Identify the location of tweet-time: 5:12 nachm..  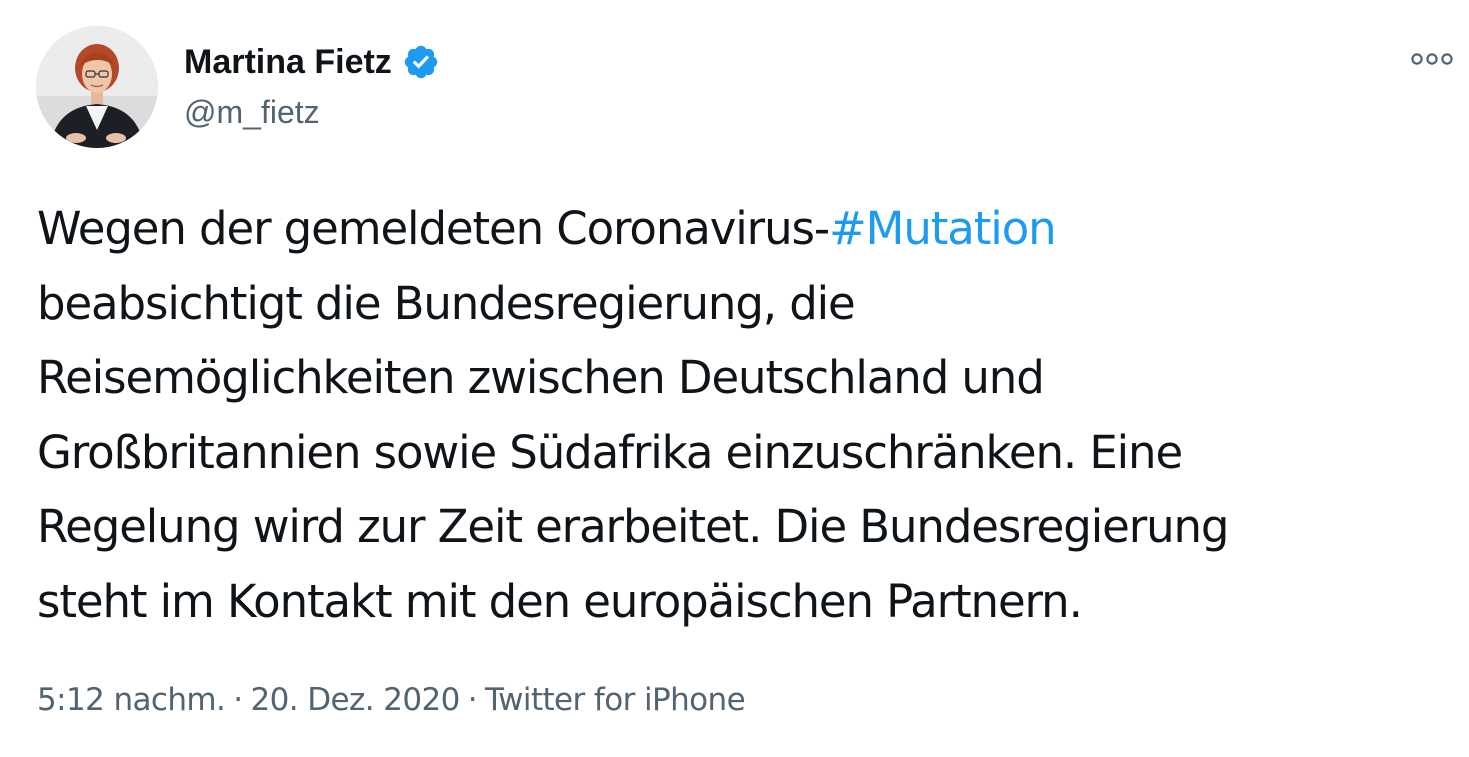
(131, 700).